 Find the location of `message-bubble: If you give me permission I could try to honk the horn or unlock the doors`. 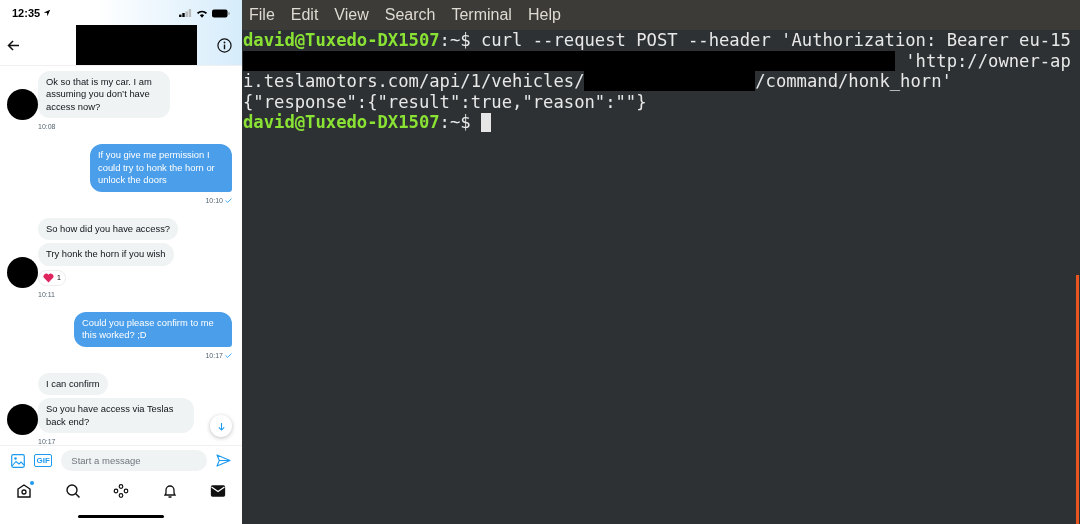

message-bubble: If you give me permission I could try to honk the horn or unlock the doors is located at coordinates (161, 168).